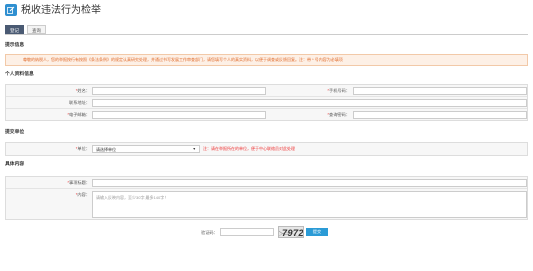 This screenshot has height=271, width=533. Describe the element at coordinates (194, 149) in the screenshot. I see `chevron-down-icon: ▼` at that location.